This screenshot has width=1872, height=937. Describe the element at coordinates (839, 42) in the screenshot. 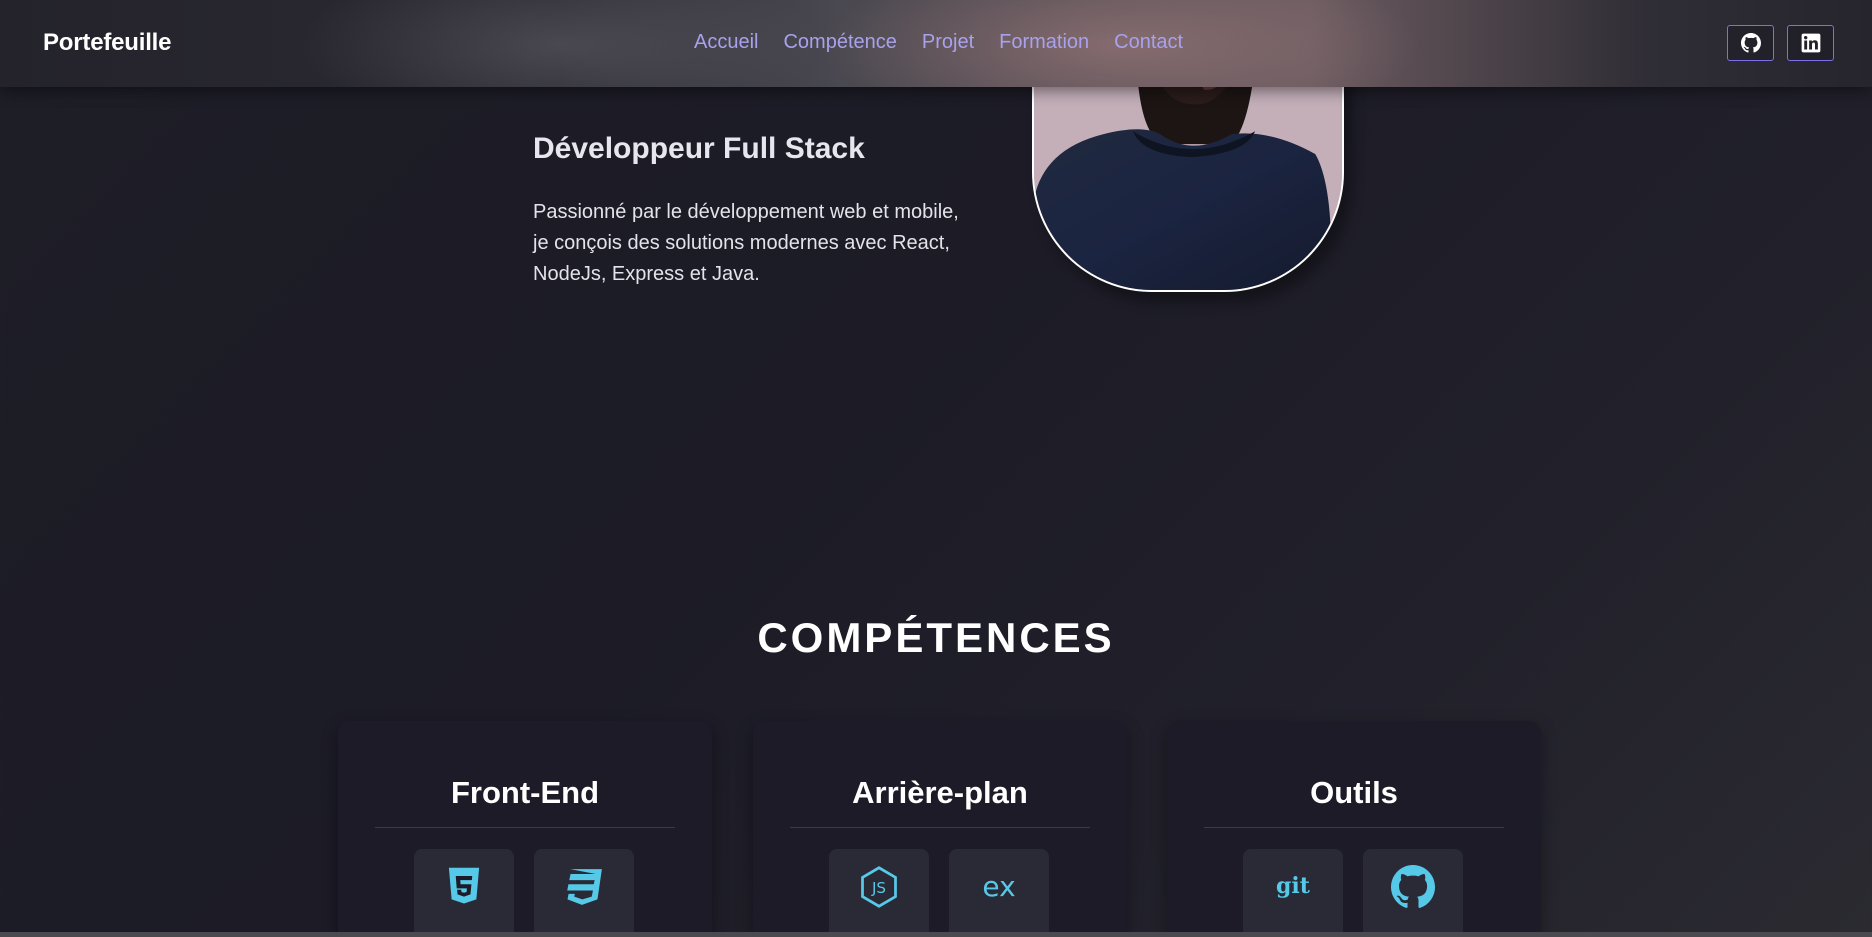

I see `nav-link-competence: Compétence` at that location.